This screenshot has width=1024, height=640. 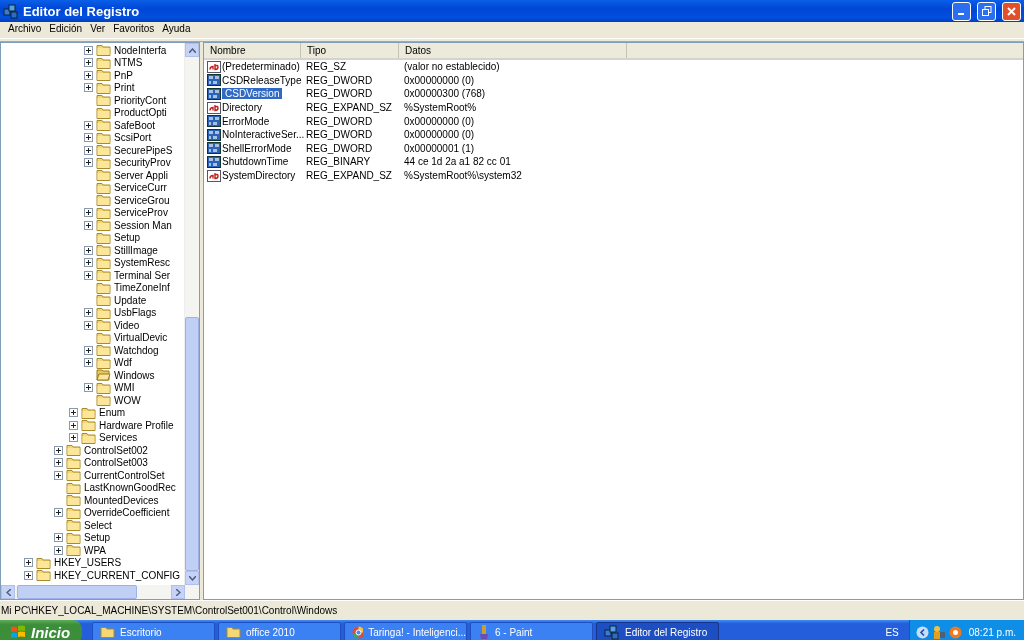 What do you see at coordinates (252, 94) in the screenshot?
I see `value-name: CSDVersion` at bounding box center [252, 94].